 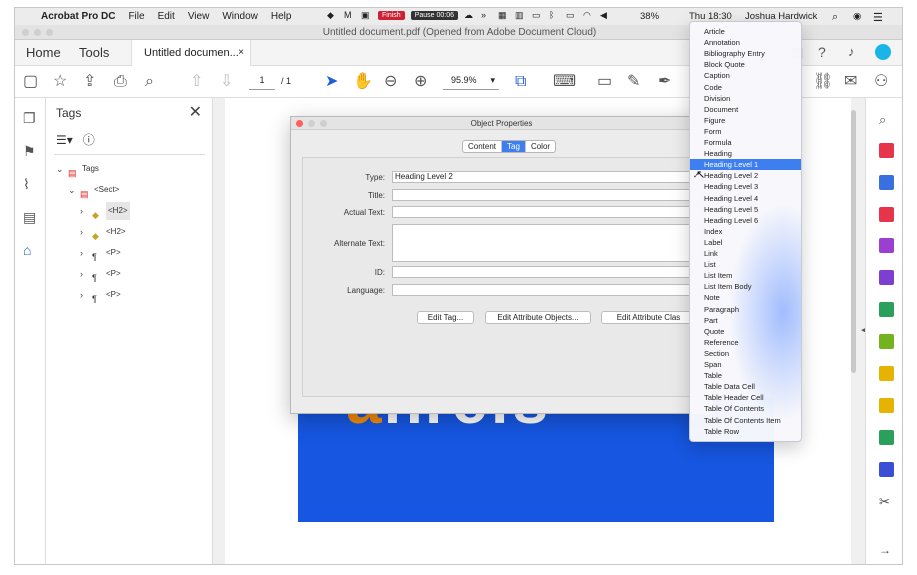 What do you see at coordinates (547, 243) in the screenshot?
I see `alternate-text-field` at bounding box center [547, 243].